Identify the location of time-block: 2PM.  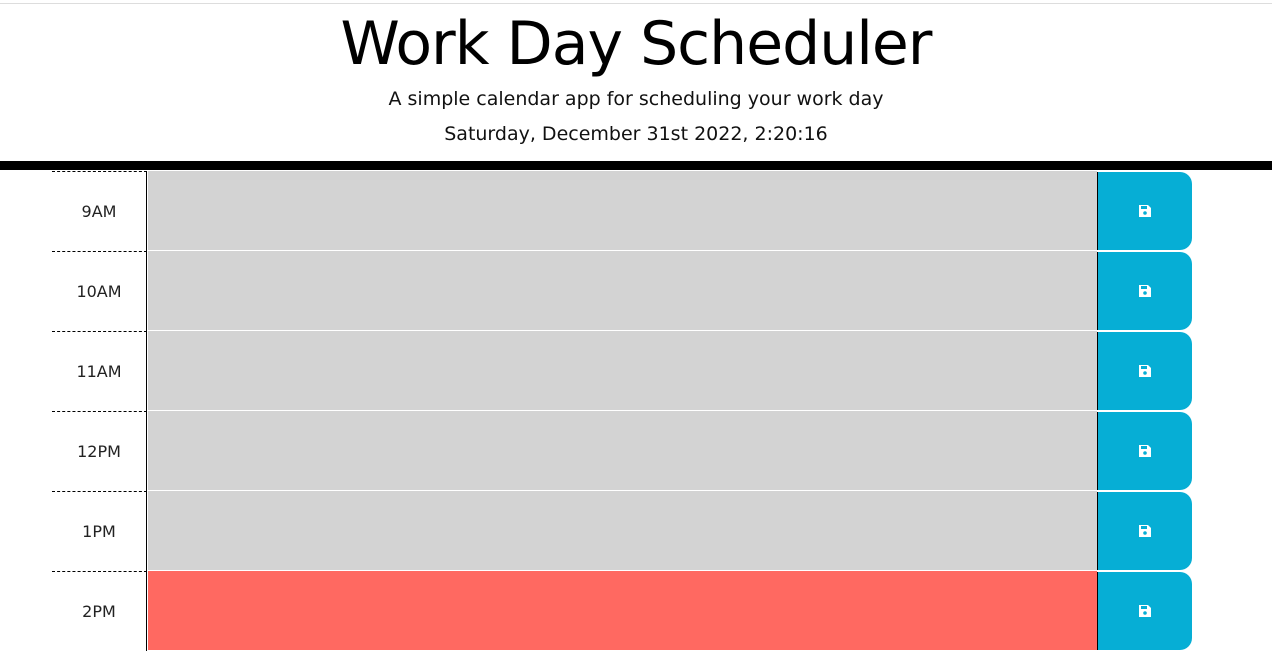
(622, 611).